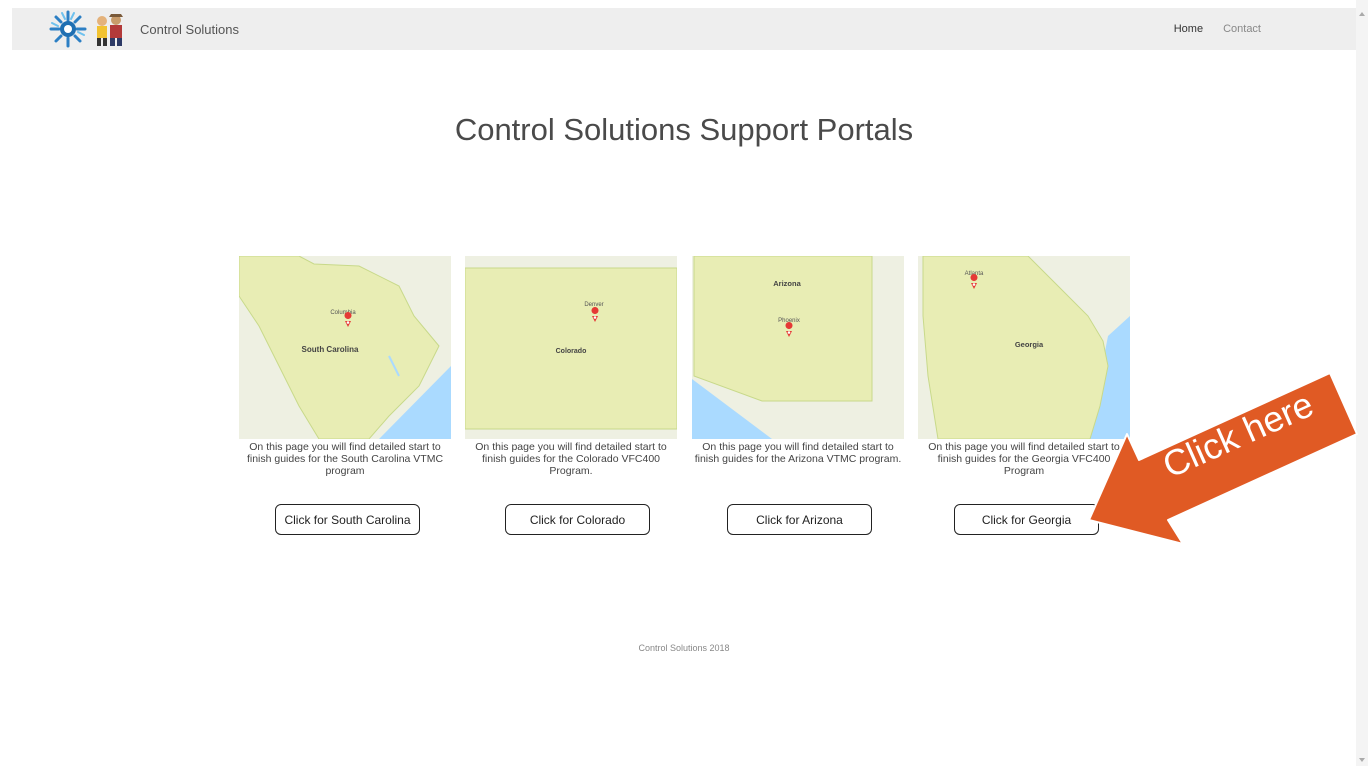 This screenshot has height=766, width=1368. Describe the element at coordinates (343, 313) in the screenshot. I see `map-city-label: Columbia` at that location.